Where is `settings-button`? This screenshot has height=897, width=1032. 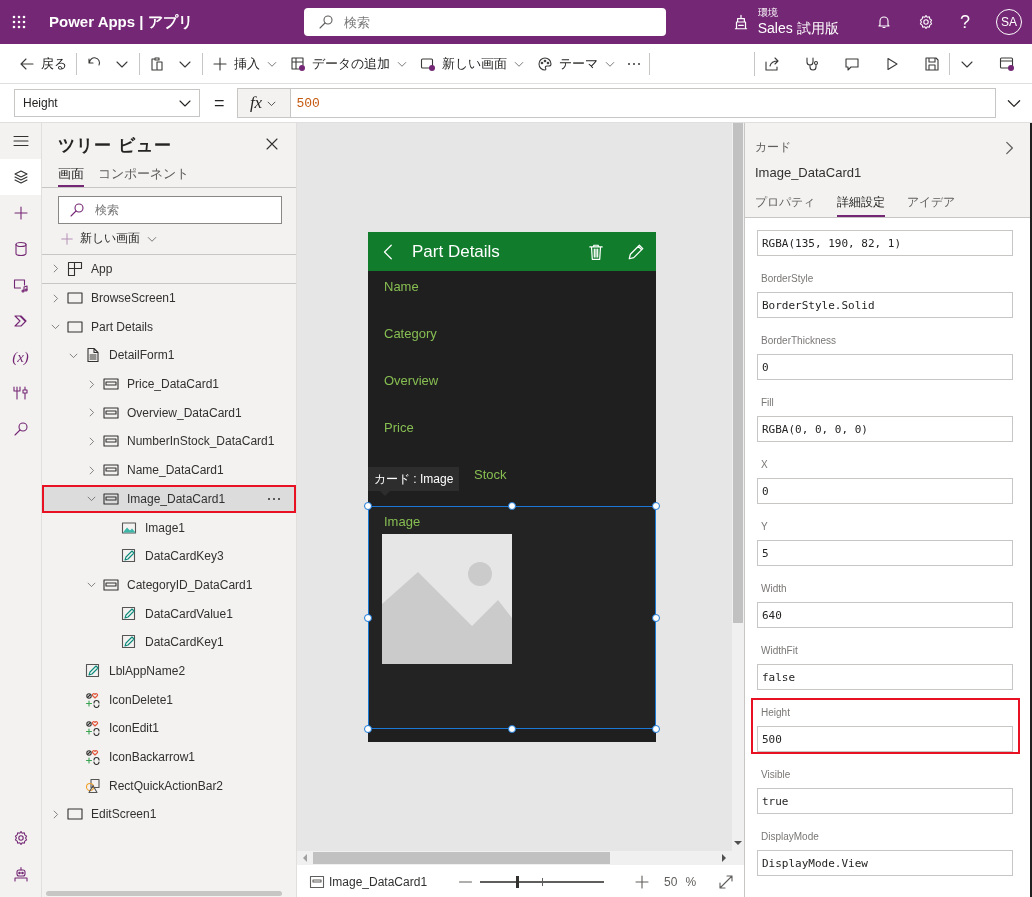 settings-button is located at coordinates (926, 22).